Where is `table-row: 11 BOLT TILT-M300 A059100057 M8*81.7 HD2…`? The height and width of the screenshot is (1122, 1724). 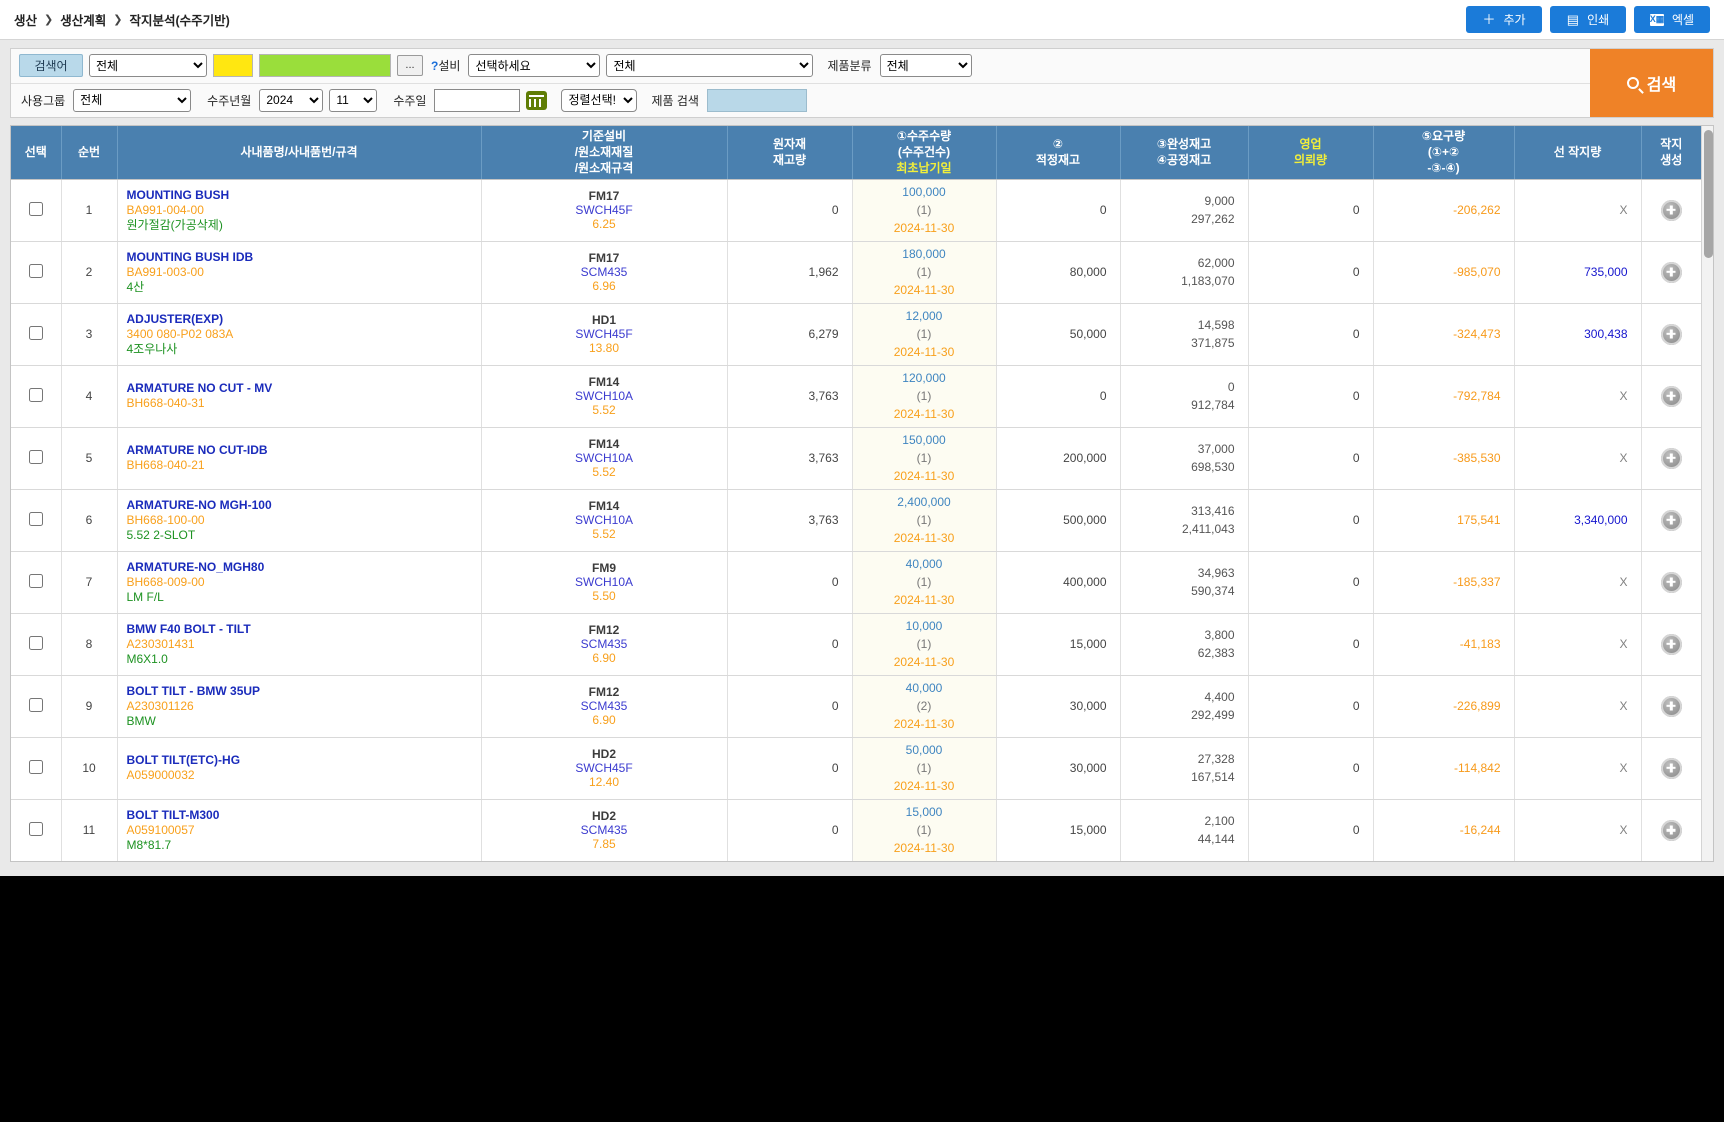
table-row: 11 BOLT TILT-M300 A059100057 M8*81.7 HD2… is located at coordinates (856, 830).